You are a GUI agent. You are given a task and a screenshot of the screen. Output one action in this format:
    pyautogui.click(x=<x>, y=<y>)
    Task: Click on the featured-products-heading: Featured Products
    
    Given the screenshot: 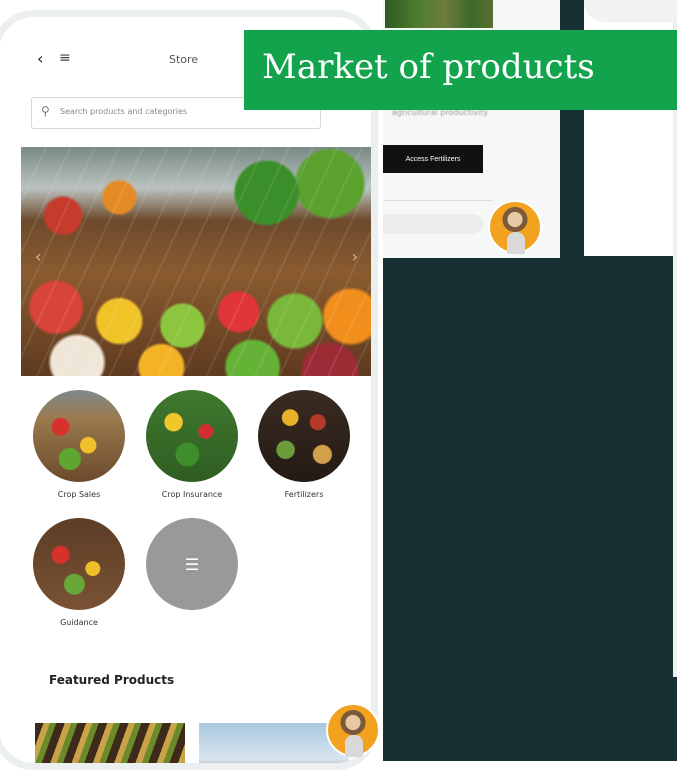 What is the action you would take?
    pyautogui.click(x=112, y=680)
    